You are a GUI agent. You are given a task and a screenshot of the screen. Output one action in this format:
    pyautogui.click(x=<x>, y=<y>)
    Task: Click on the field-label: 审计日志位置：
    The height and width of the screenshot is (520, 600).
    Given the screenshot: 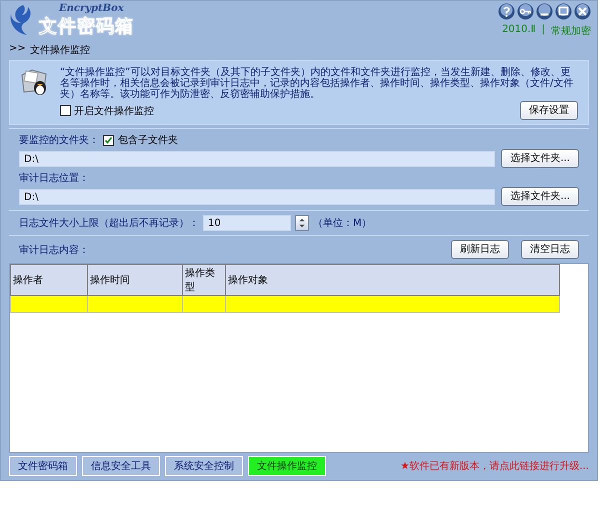 What is the action you would take?
    pyautogui.click(x=54, y=178)
    